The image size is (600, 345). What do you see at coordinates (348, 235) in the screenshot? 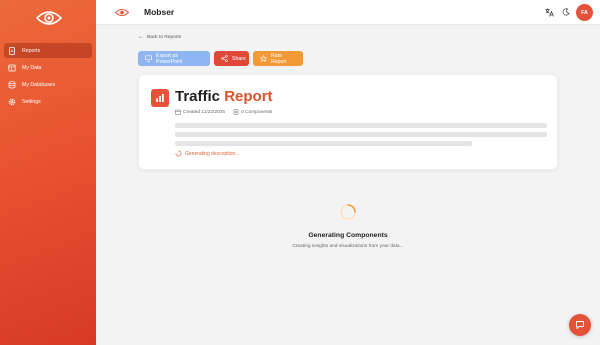
I see `generating-components-title: Generating Components` at bounding box center [348, 235].